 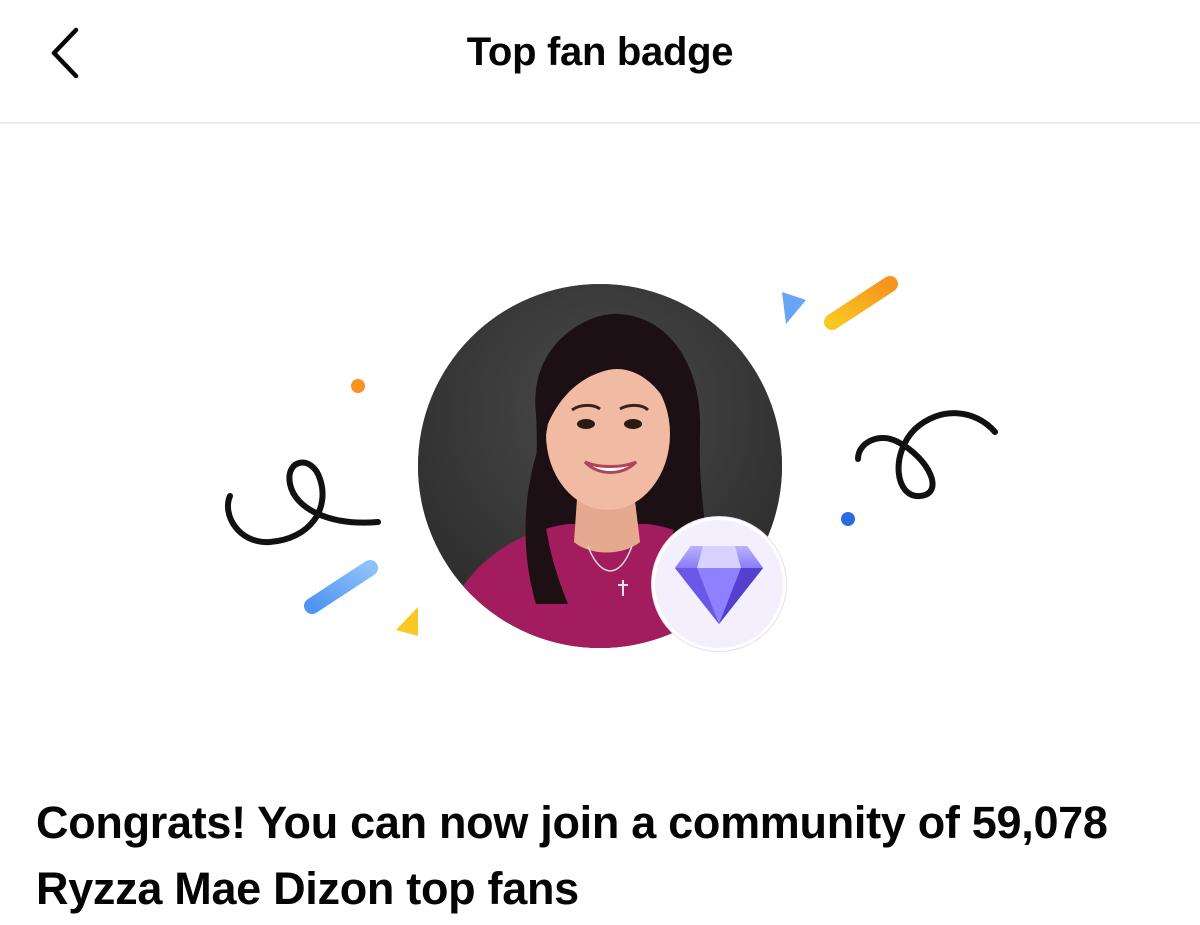 What do you see at coordinates (794, 308) in the screenshot?
I see `blue-triangle` at bounding box center [794, 308].